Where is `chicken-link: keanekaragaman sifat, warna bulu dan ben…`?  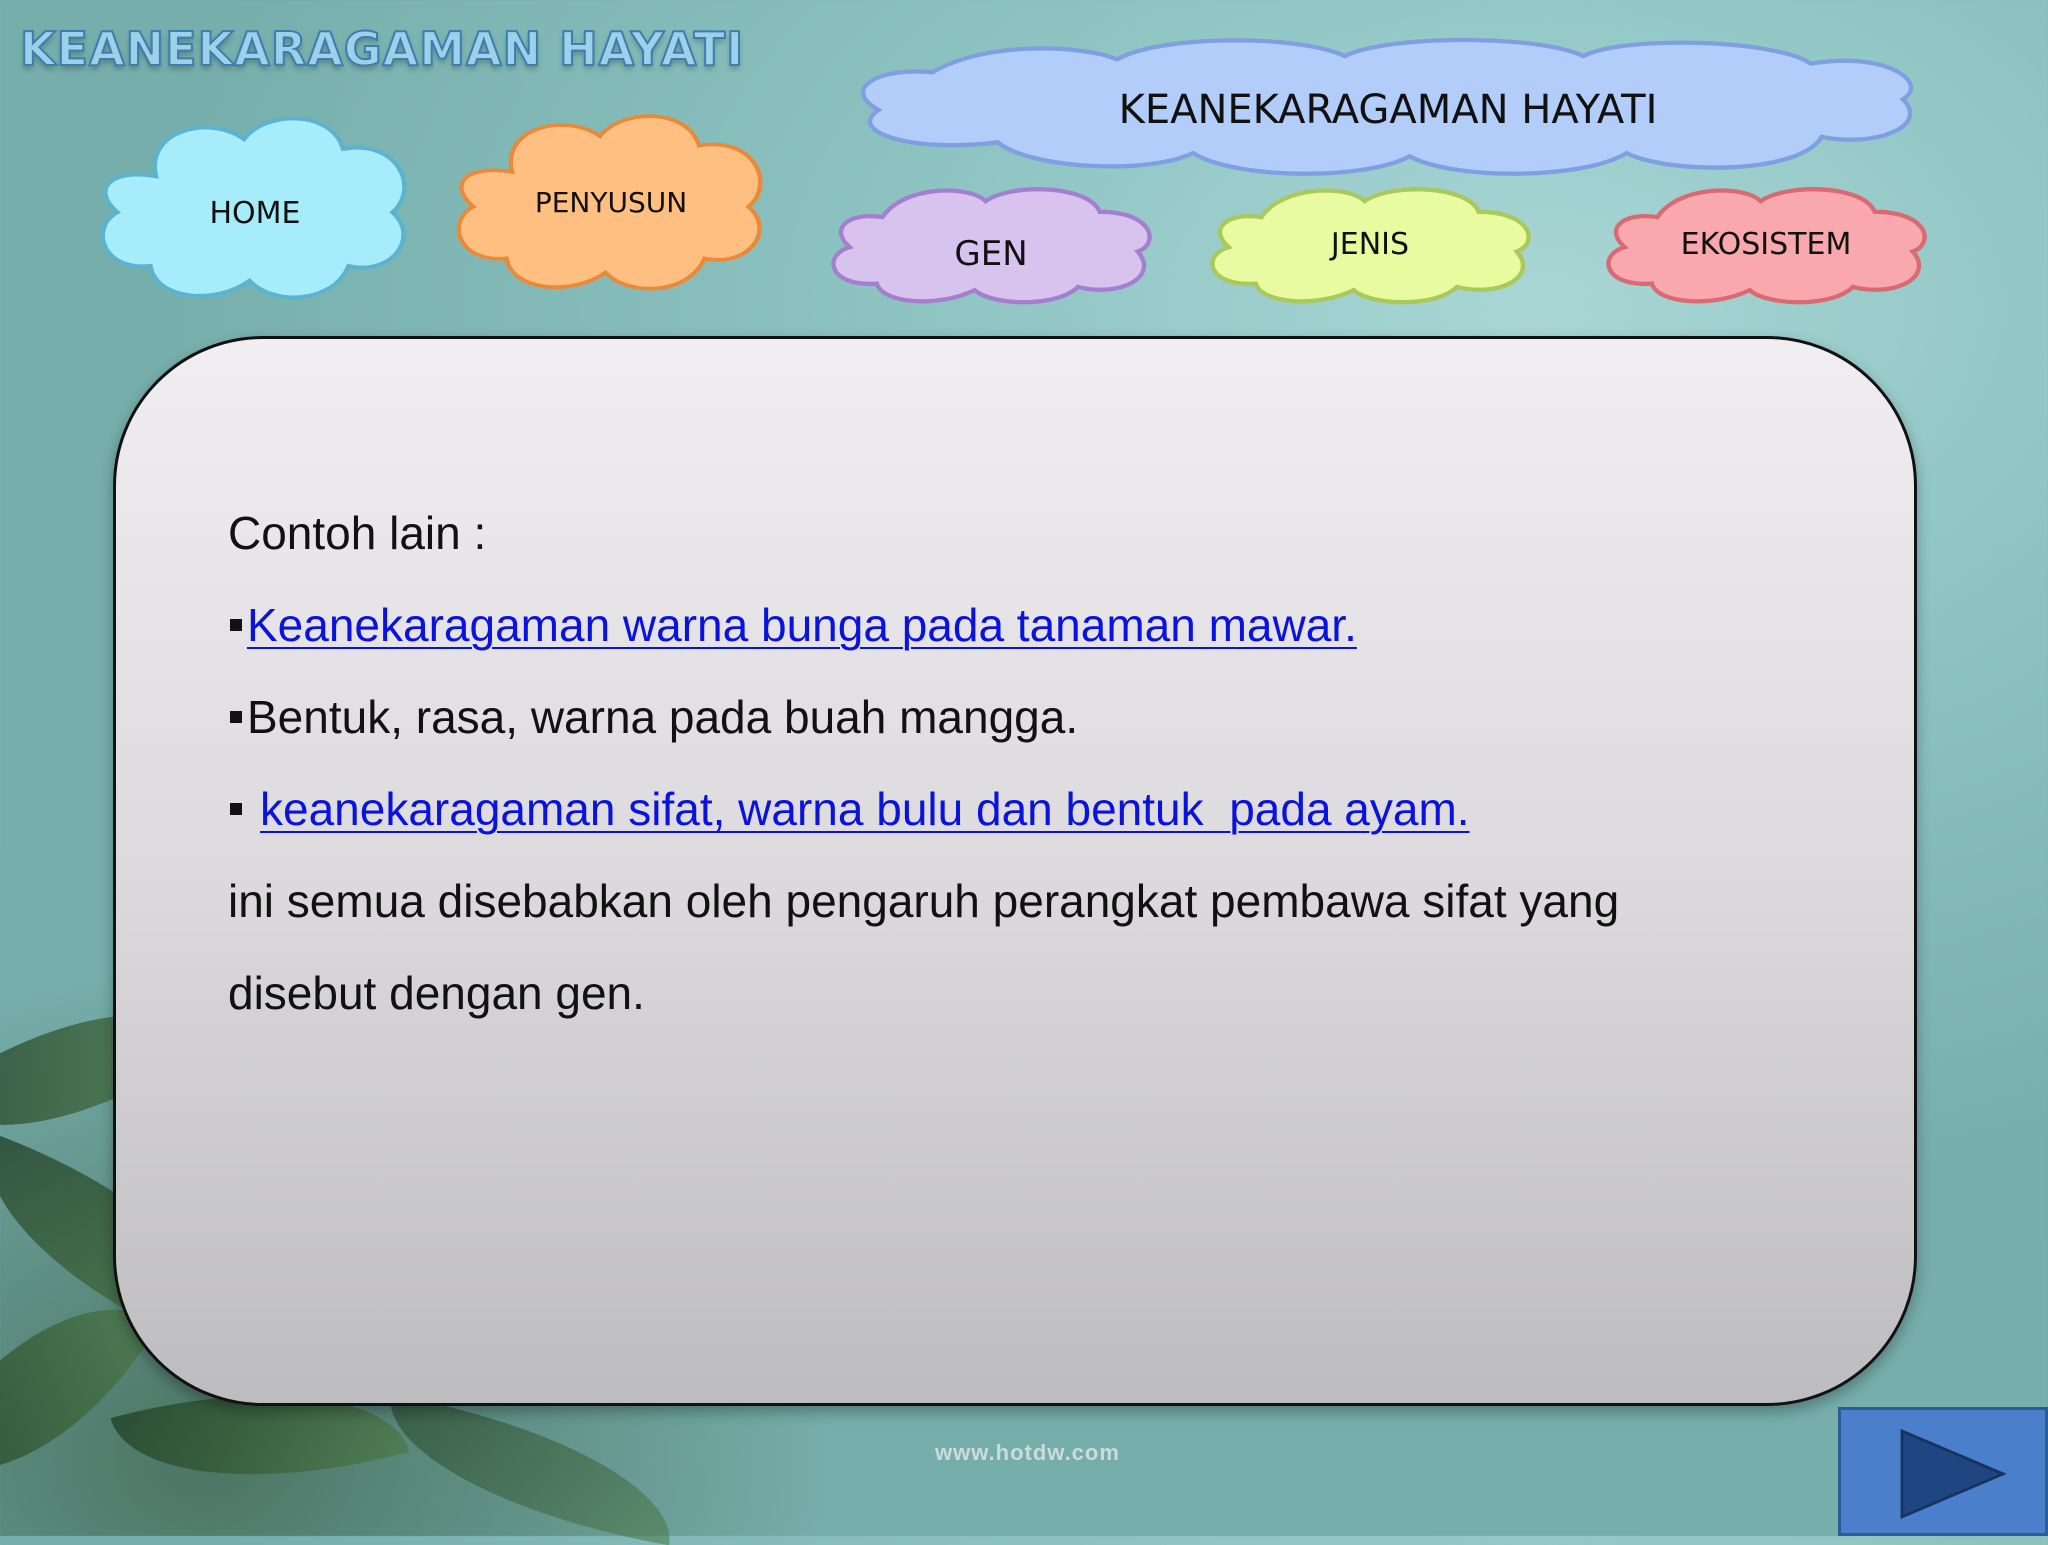 chicken-link: keanekaragaman sifat, warna bulu dan ben… is located at coordinates (865, 809).